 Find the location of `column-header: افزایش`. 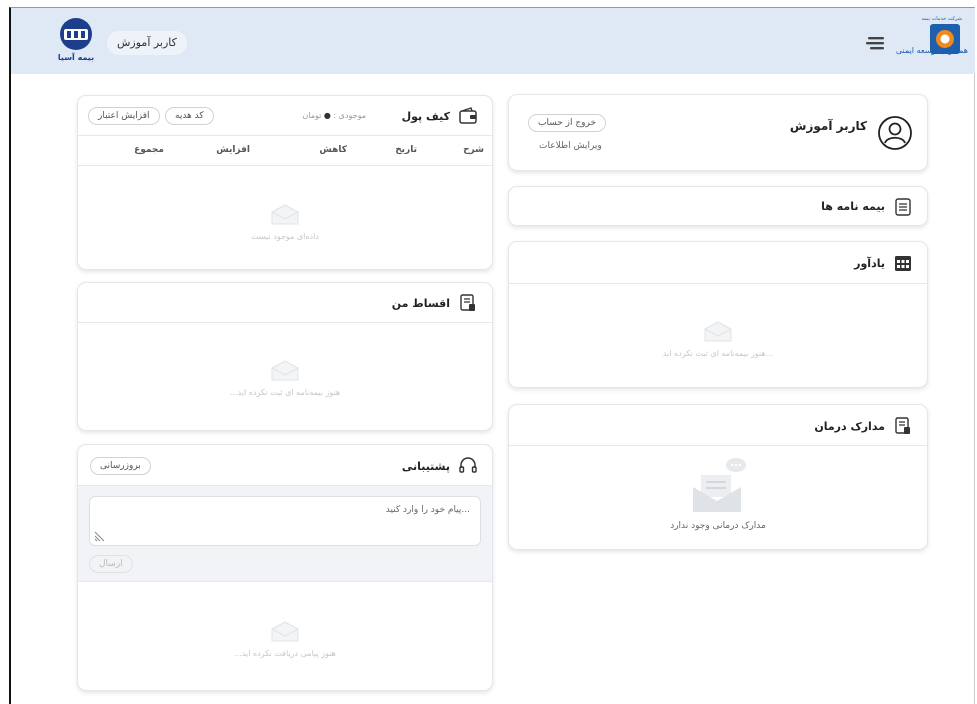

column-header: افزایش is located at coordinates (233, 150).